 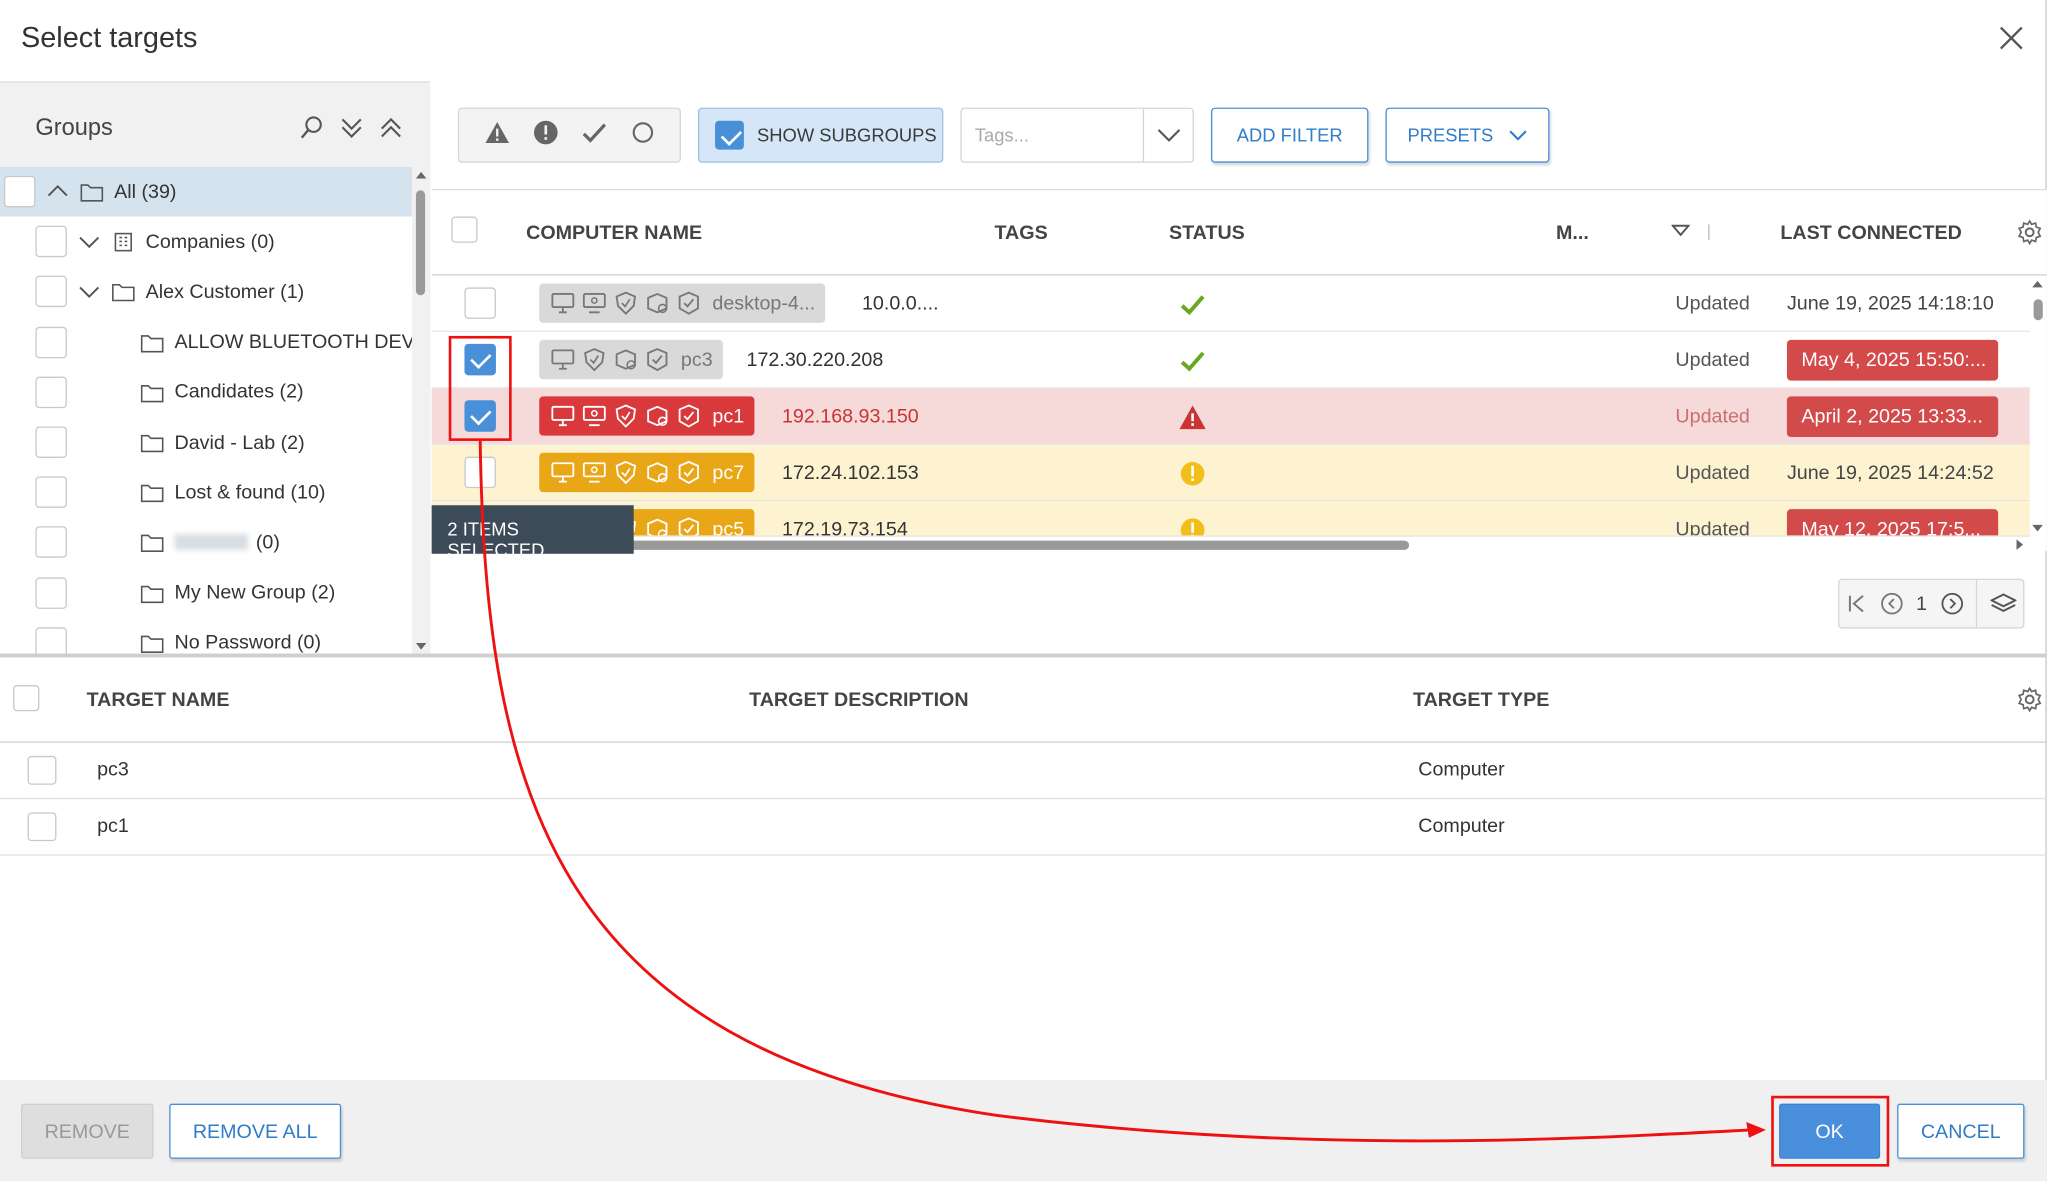 What do you see at coordinates (351, 127) in the screenshot?
I see `expand-all-icon` at bounding box center [351, 127].